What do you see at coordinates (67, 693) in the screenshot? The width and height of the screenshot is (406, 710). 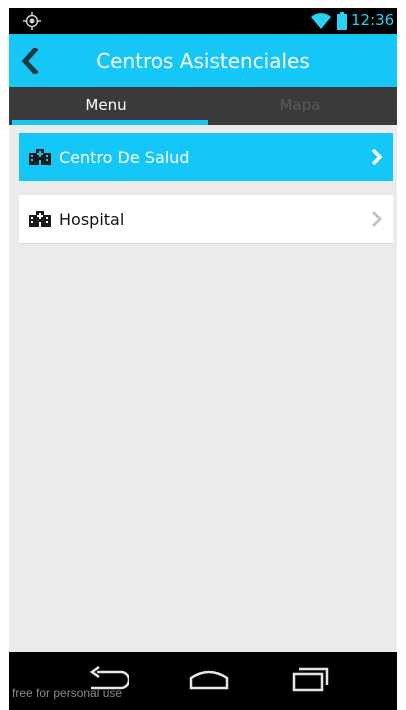 I see `watermark: free for personal use` at bounding box center [67, 693].